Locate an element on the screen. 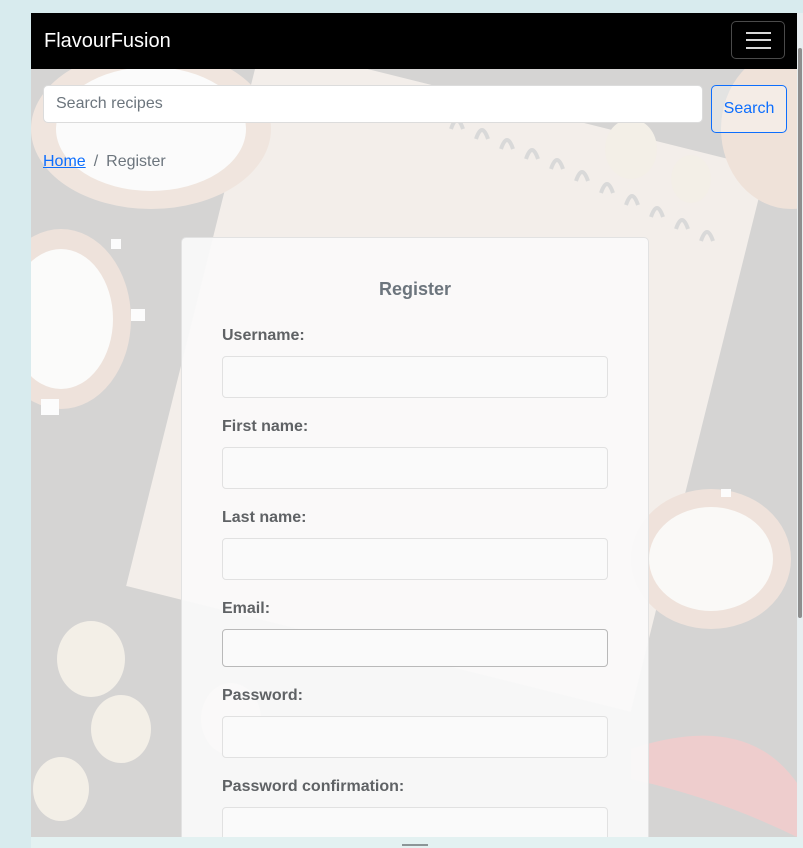 This screenshot has width=803, height=848. email-label: Email: is located at coordinates (246, 608).